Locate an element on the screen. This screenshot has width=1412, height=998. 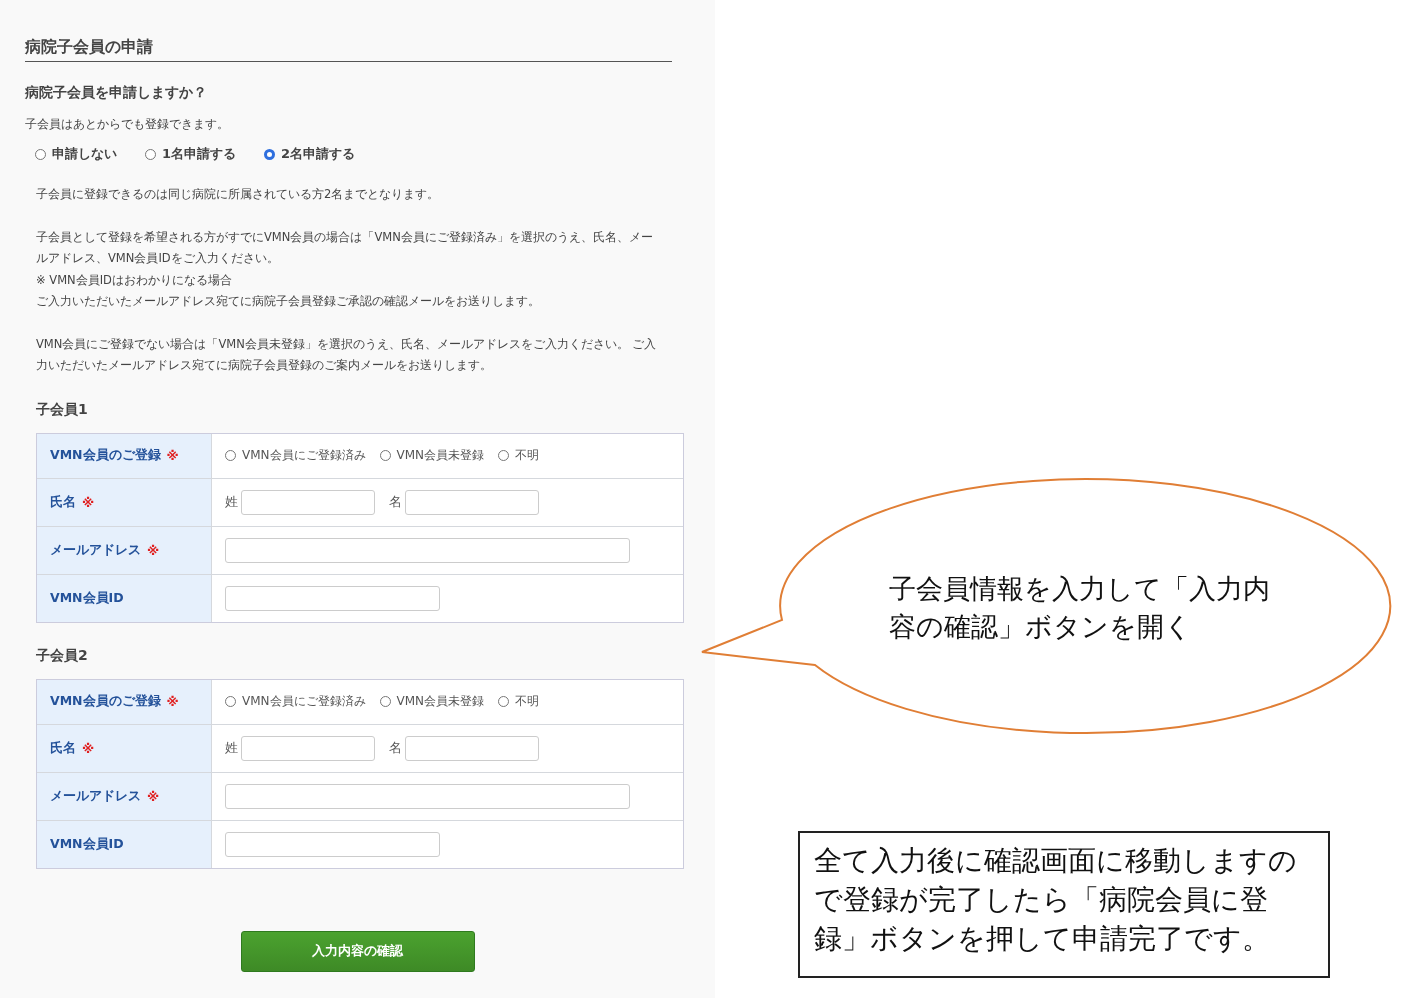
section-title: 病院子会員の申請 is located at coordinates (348, 49).